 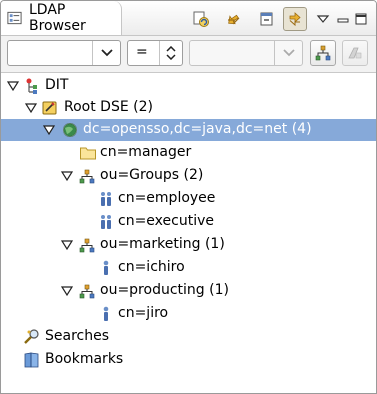 What do you see at coordinates (14, 18) in the screenshot?
I see `ldap-browser-icon` at bounding box center [14, 18].